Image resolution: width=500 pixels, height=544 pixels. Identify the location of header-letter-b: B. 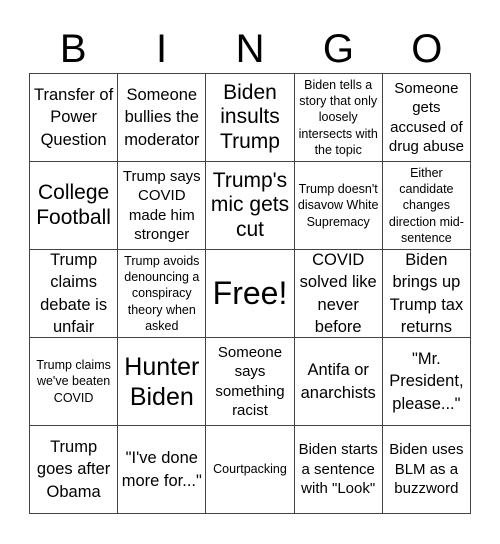
(73, 49).